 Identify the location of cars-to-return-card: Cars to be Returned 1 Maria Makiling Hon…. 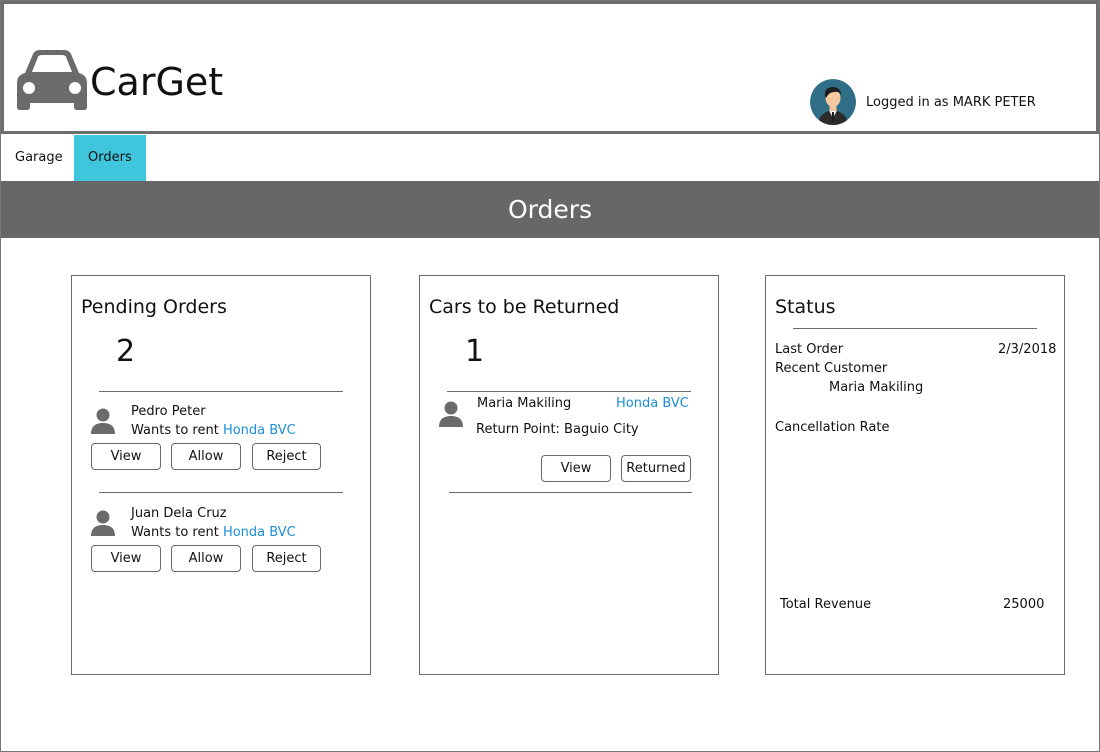
(569, 475).